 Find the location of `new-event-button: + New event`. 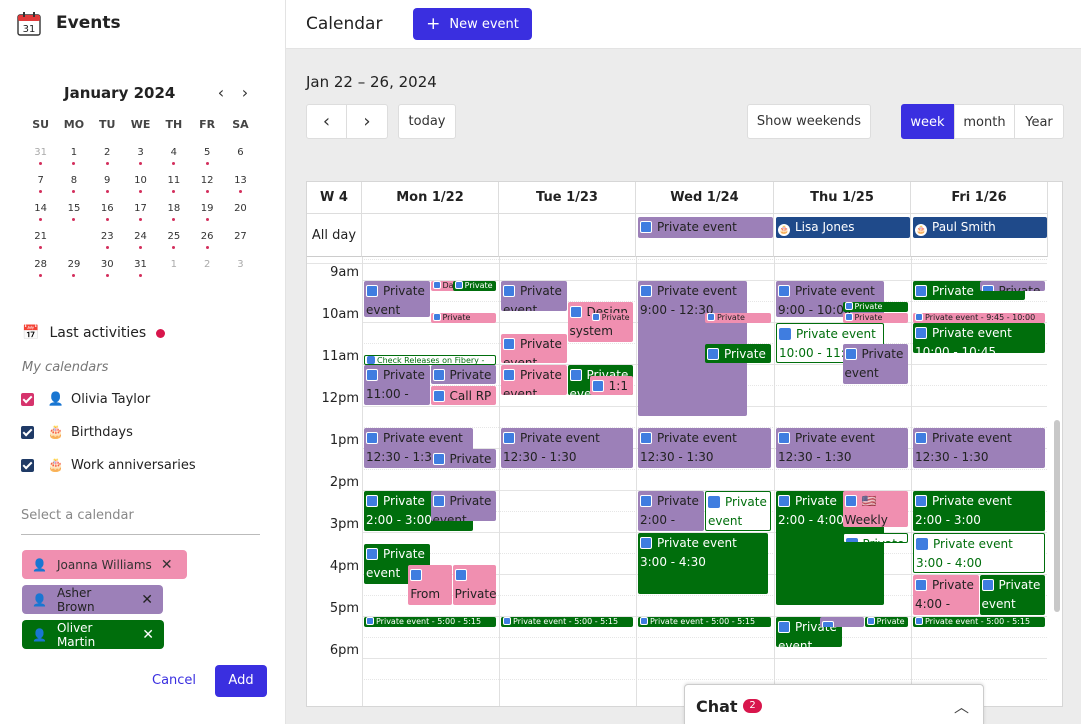

new-event-button: + New event is located at coordinates (472, 24).